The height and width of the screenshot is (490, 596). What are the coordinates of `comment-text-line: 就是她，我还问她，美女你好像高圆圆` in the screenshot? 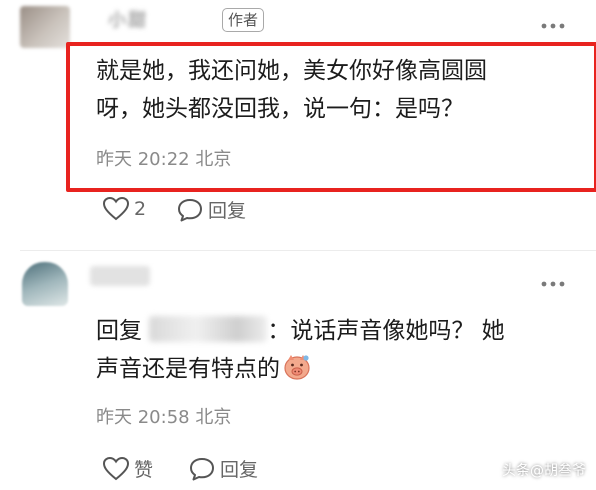 It's located at (291, 71).